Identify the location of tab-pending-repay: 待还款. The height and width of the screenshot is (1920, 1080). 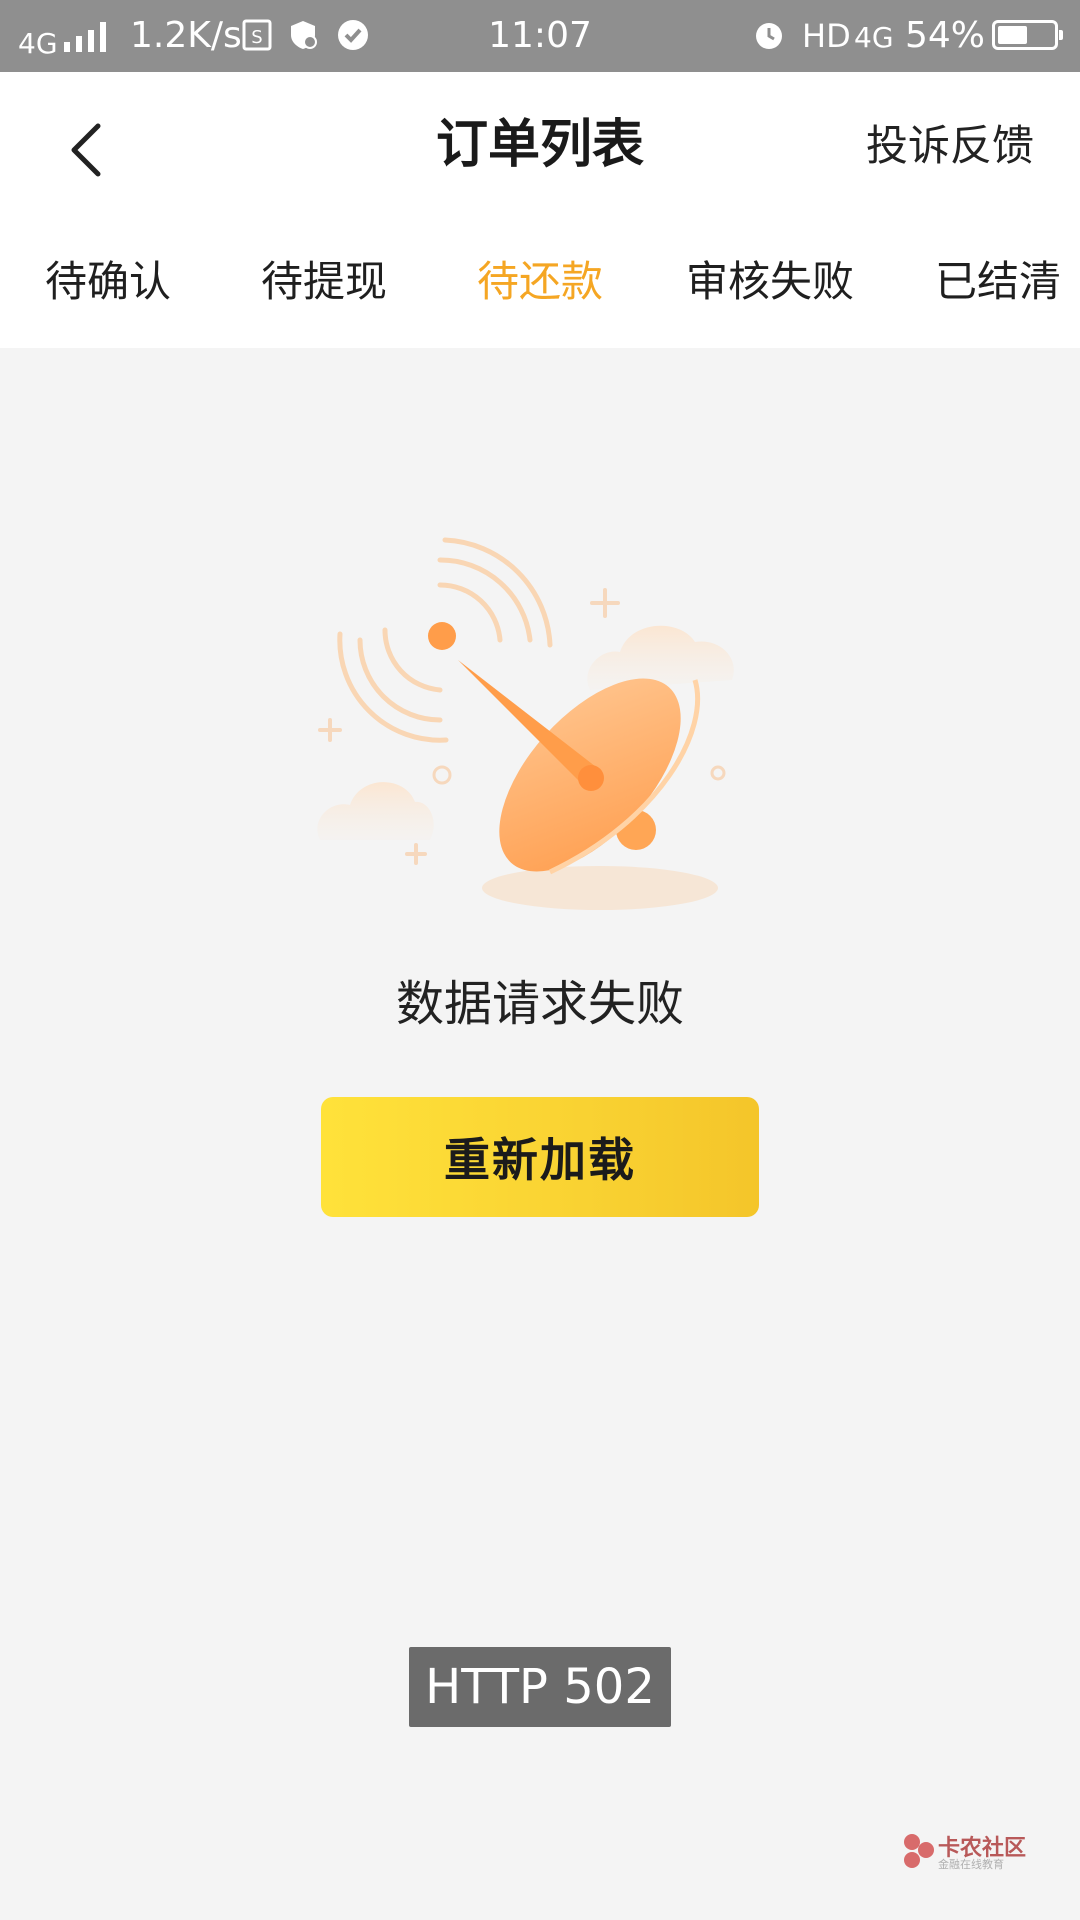
(540, 282).